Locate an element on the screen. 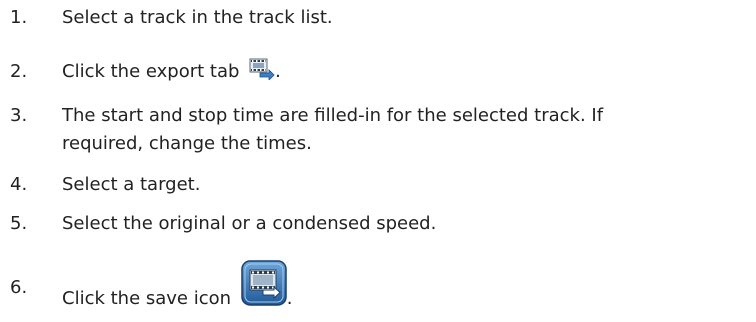 The width and height of the screenshot is (756, 322). step-text-wrap: Click the export tab . is located at coordinates (171, 71).